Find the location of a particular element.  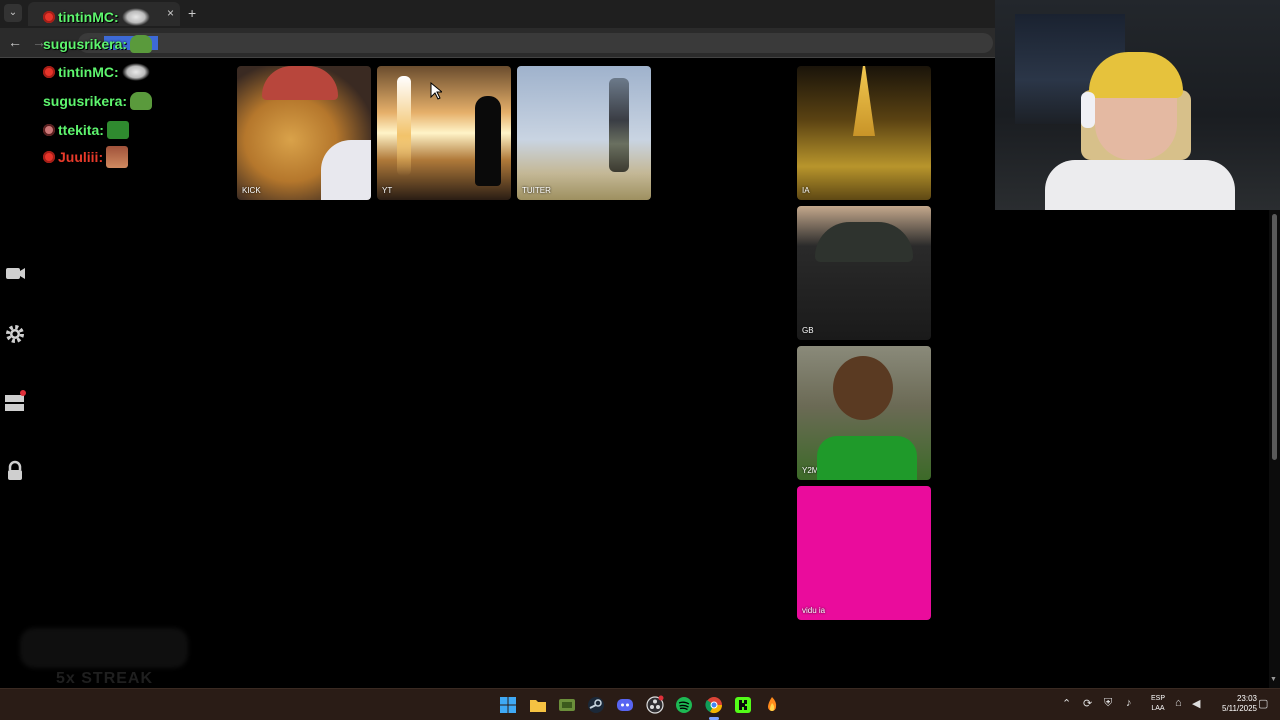

network-icon: ⌂ is located at coordinates (1178, 703).